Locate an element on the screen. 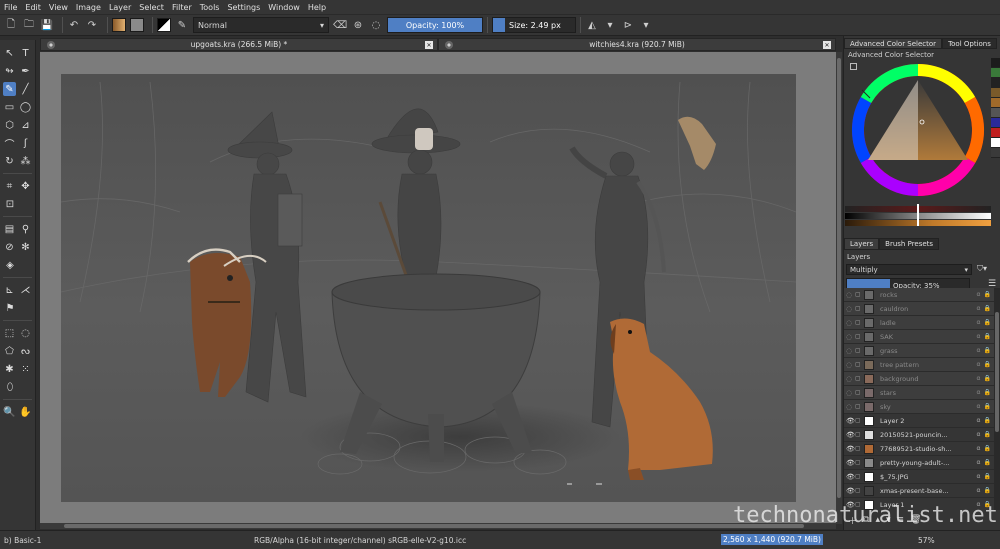 The width and height of the screenshot is (1000, 549). measure-tool-icon: ⊾ is located at coordinates (9, 290).